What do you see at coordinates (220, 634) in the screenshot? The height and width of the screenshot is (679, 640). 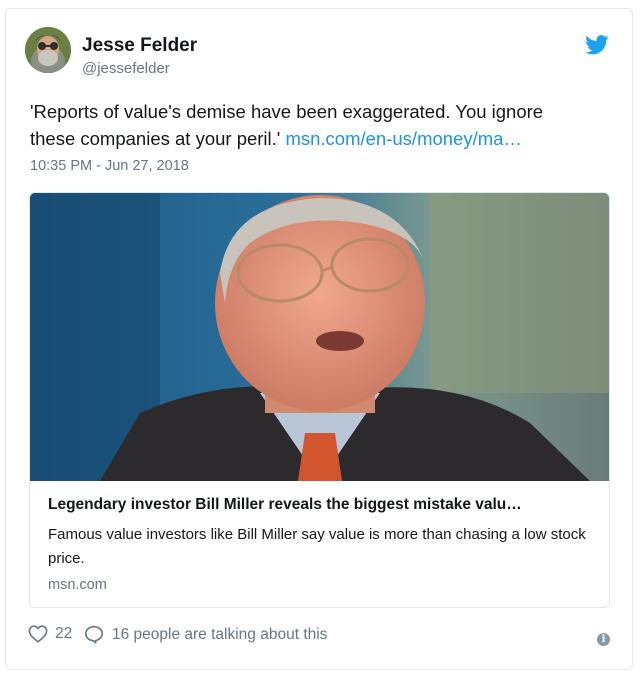 I see `talking-count: 16 people are talking about this` at bounding box center [220, 634].